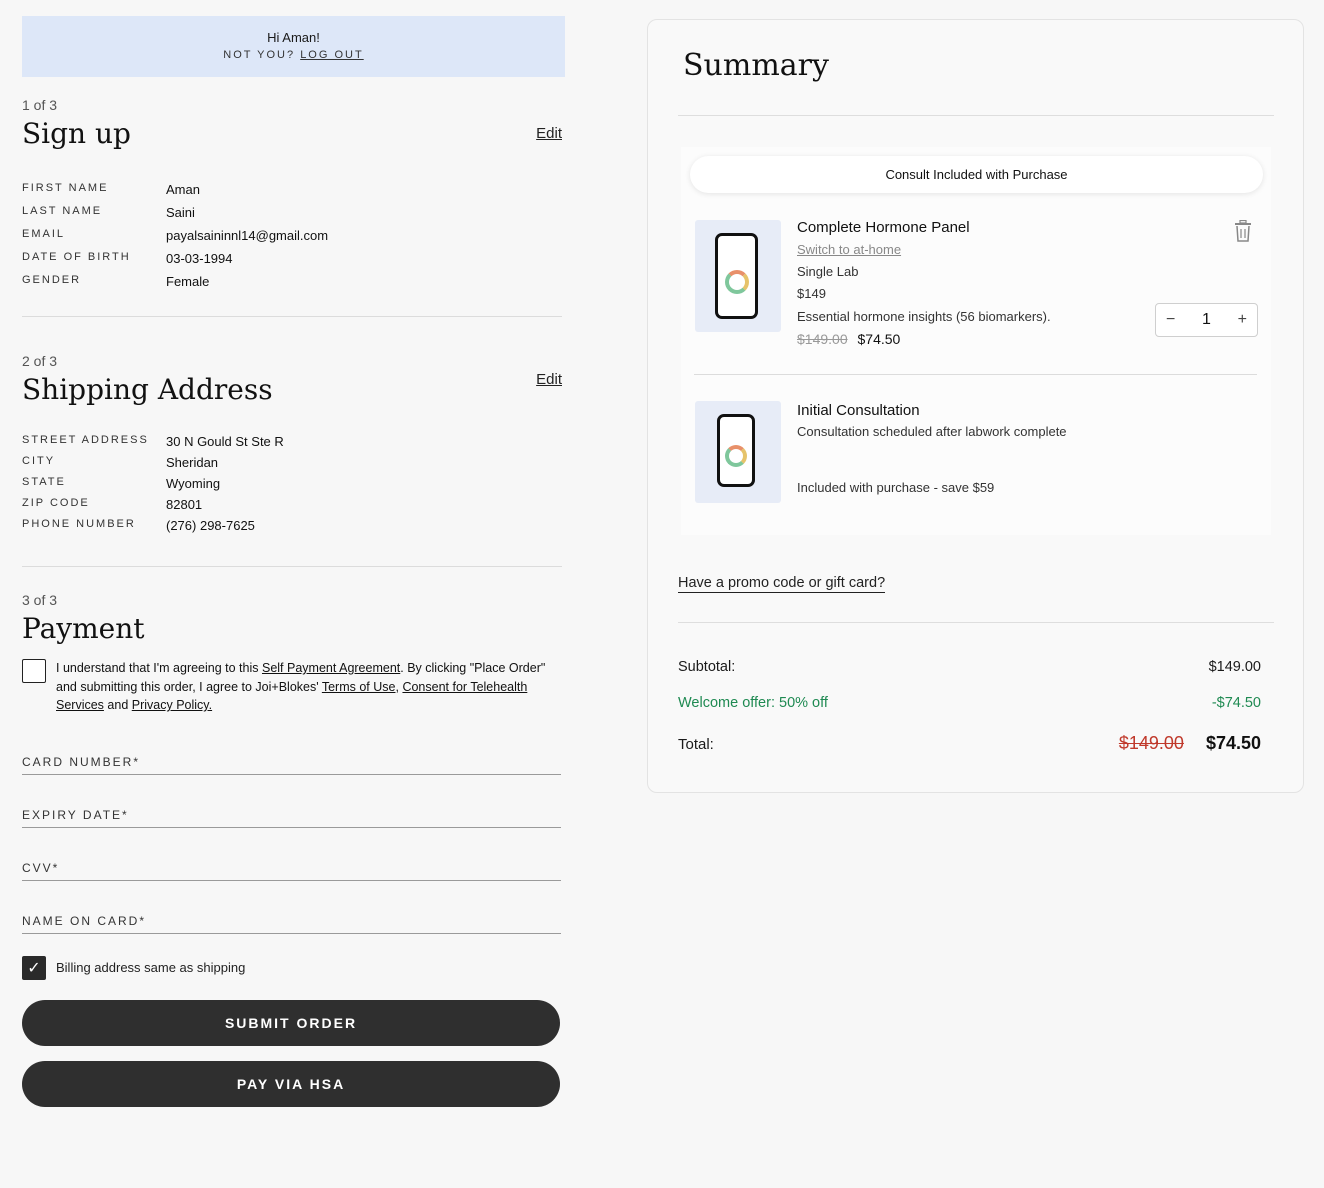 This screenshot has height=1188, width=1324. I want to click on switch-at-home-link: Switch to at-home, so click(849, 249).